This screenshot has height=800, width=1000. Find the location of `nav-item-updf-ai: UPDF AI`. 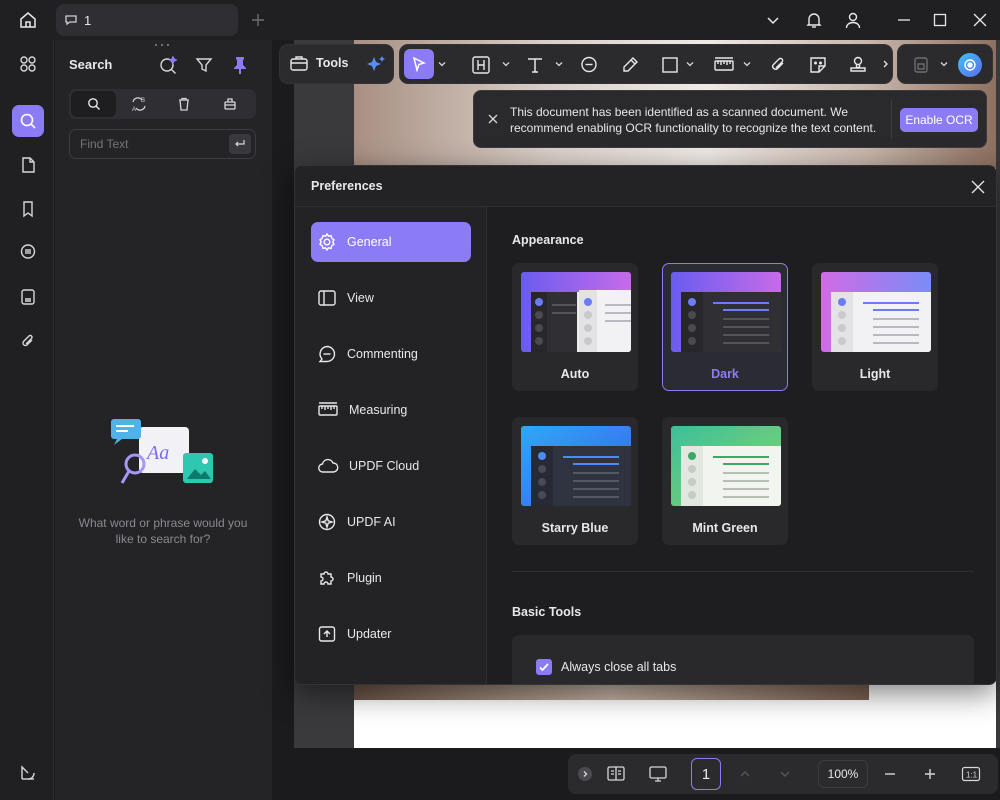

nav-item-updf-ai: UPDF AI is located at coordinates (391, 522).